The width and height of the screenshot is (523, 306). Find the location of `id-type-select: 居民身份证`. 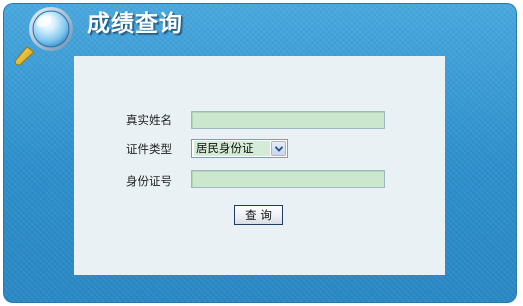

id-type-select: 居民身份证 is located at coordinates (239, 148).